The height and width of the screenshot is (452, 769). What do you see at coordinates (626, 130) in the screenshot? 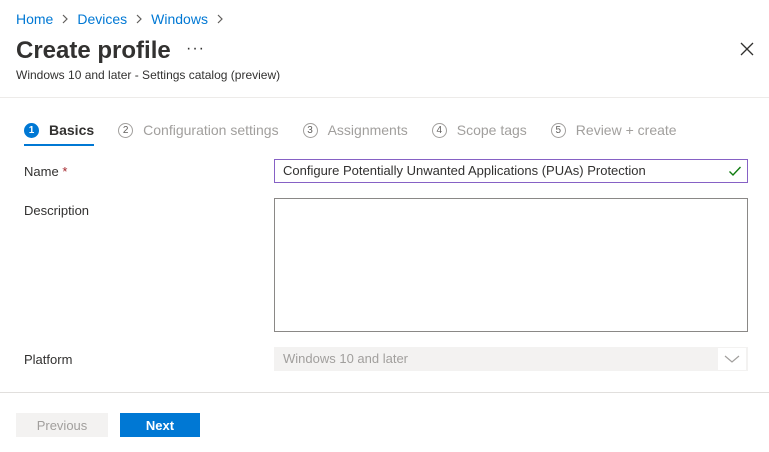
I see `step-label: Review + create` at bounding box center [626, 130].